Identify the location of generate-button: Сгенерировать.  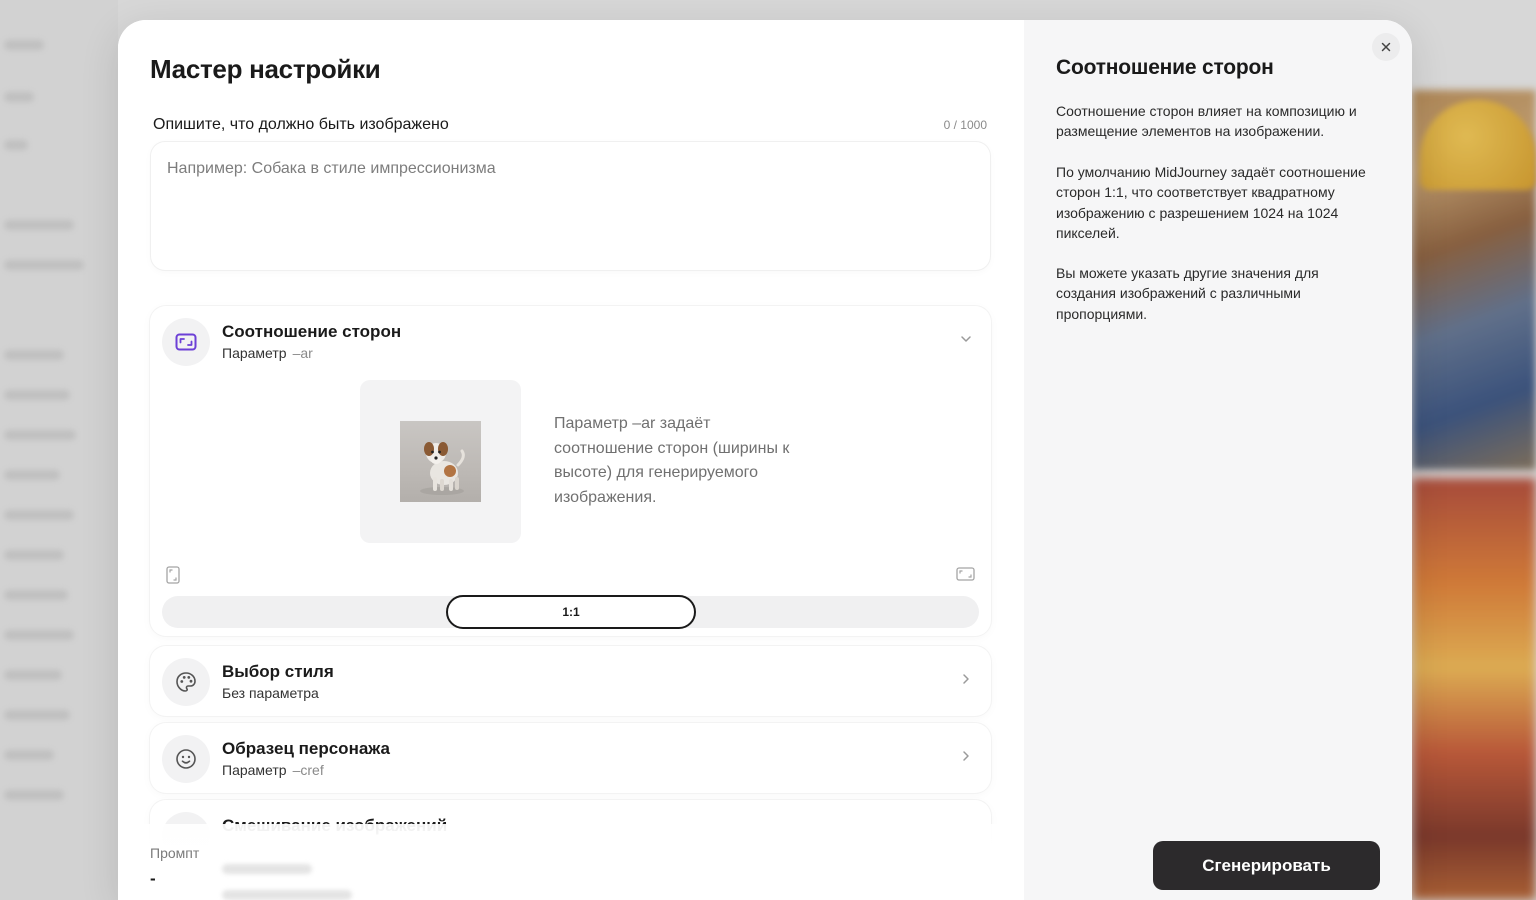
(1266, 865).